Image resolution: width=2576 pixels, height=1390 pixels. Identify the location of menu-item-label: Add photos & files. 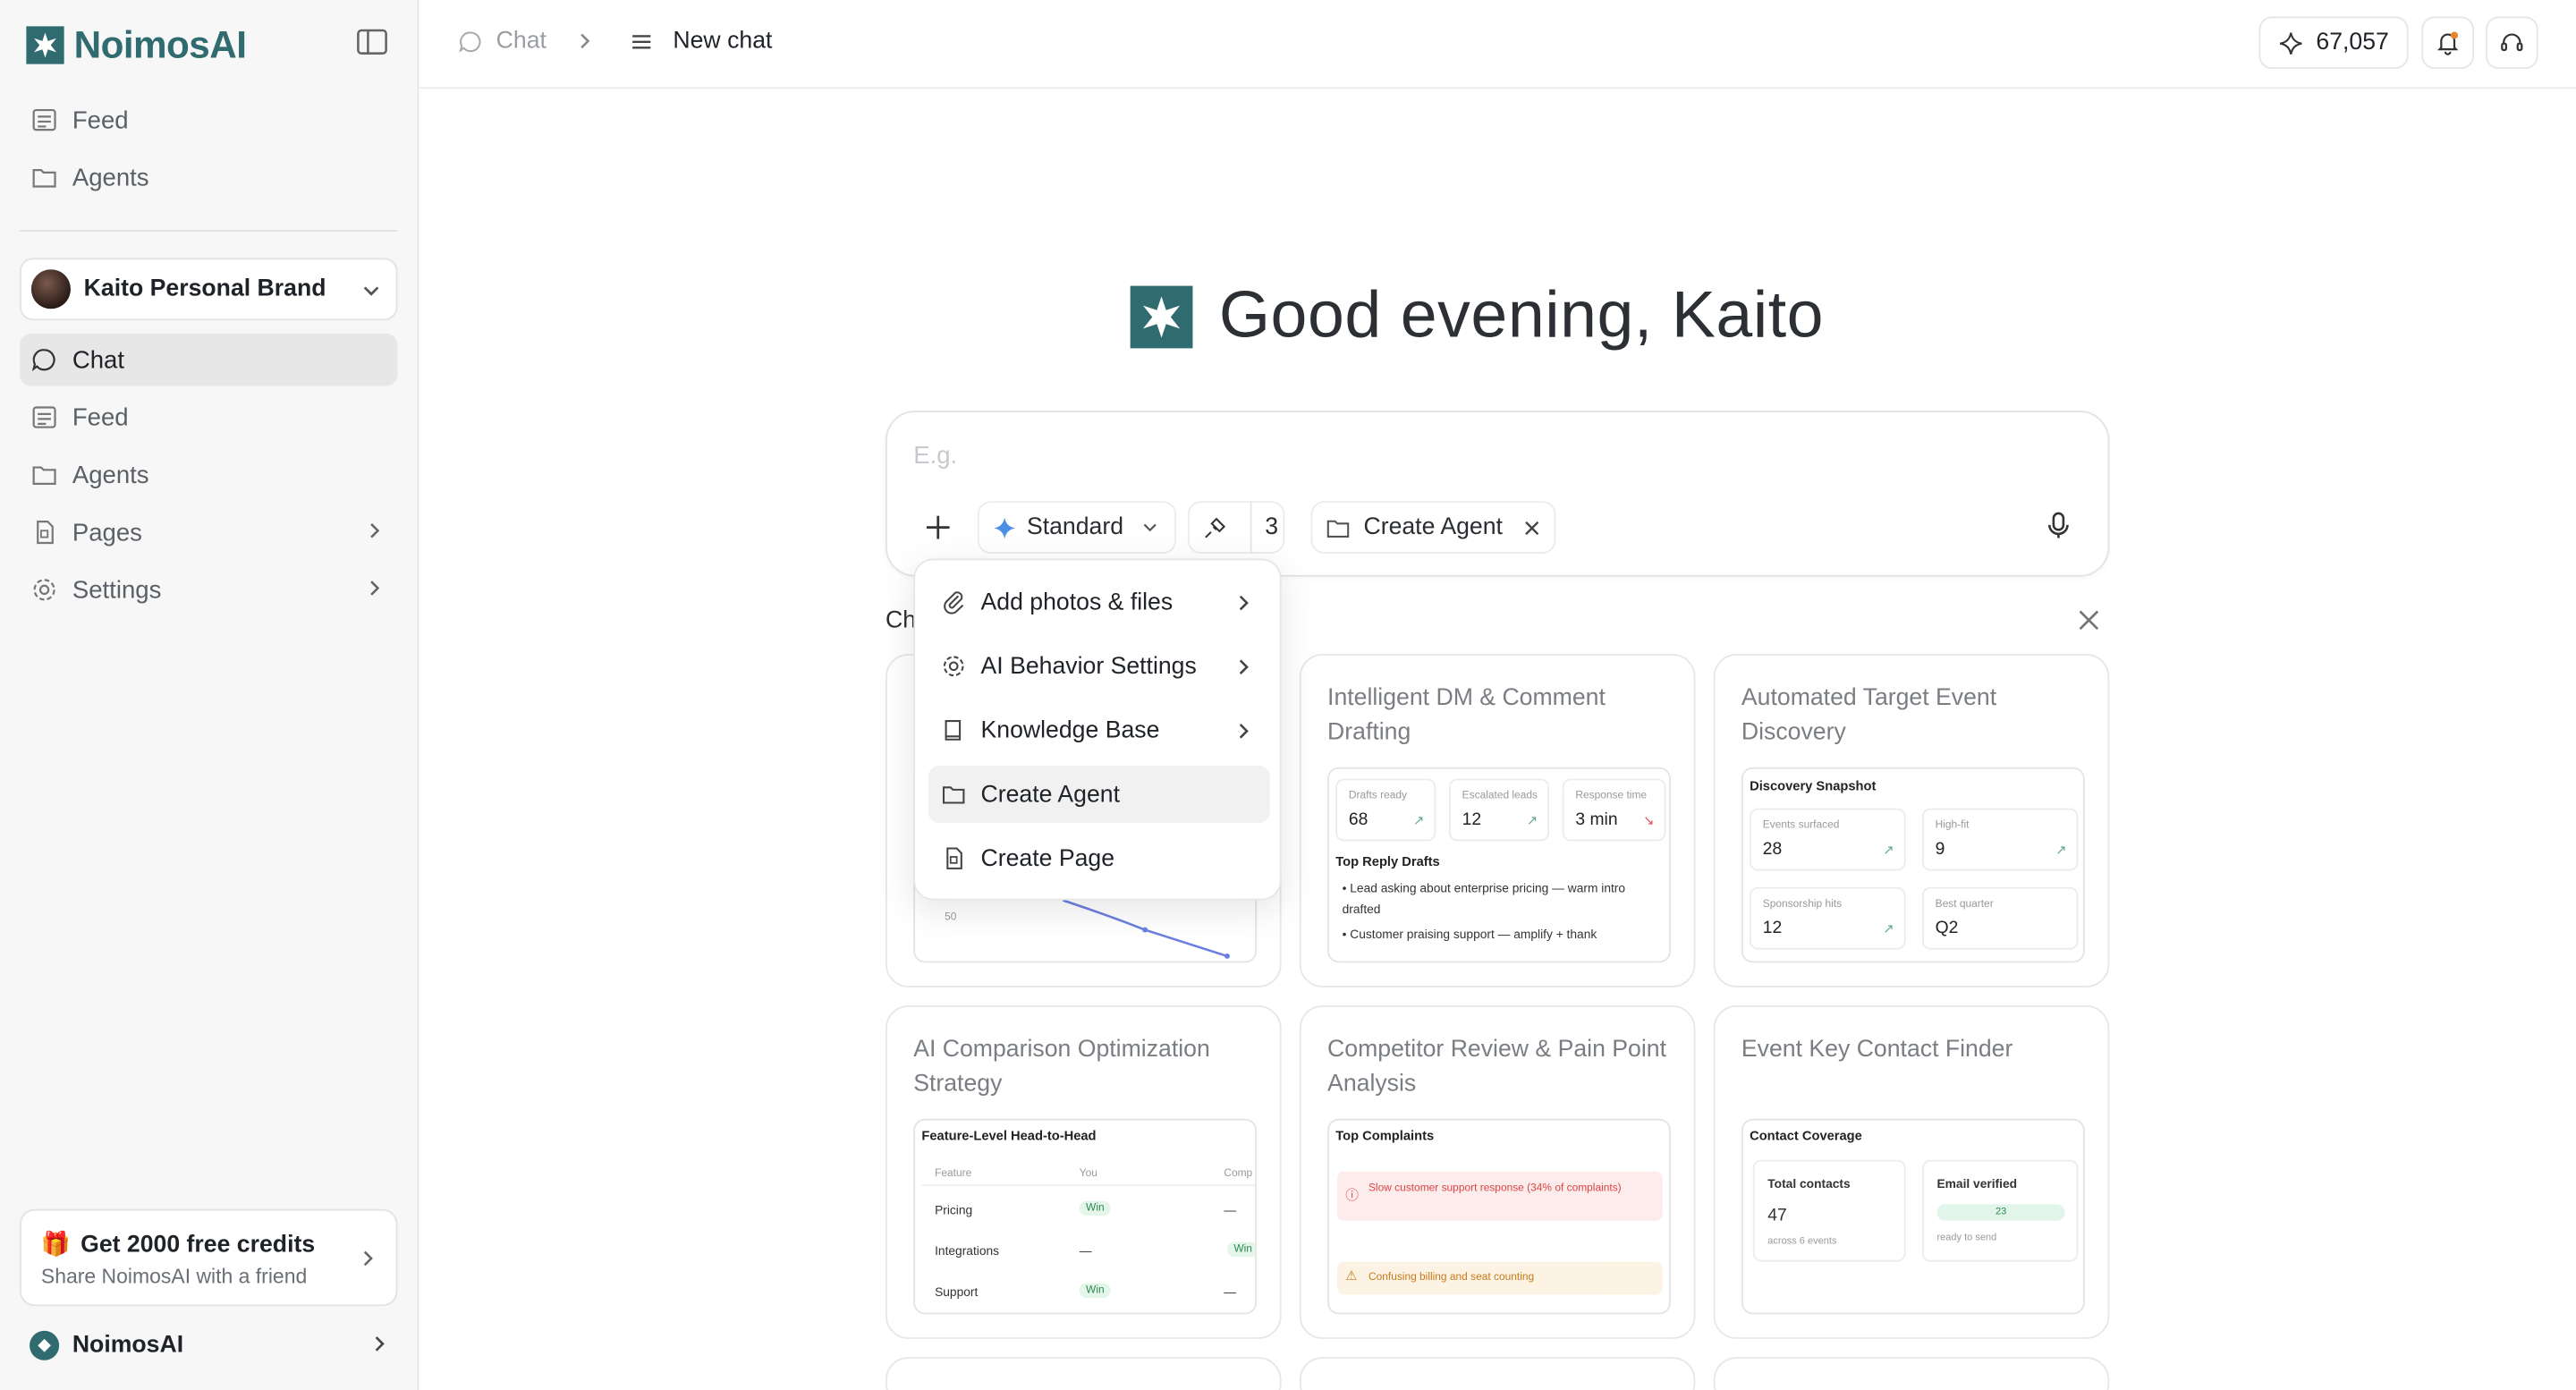
(1077, 602).